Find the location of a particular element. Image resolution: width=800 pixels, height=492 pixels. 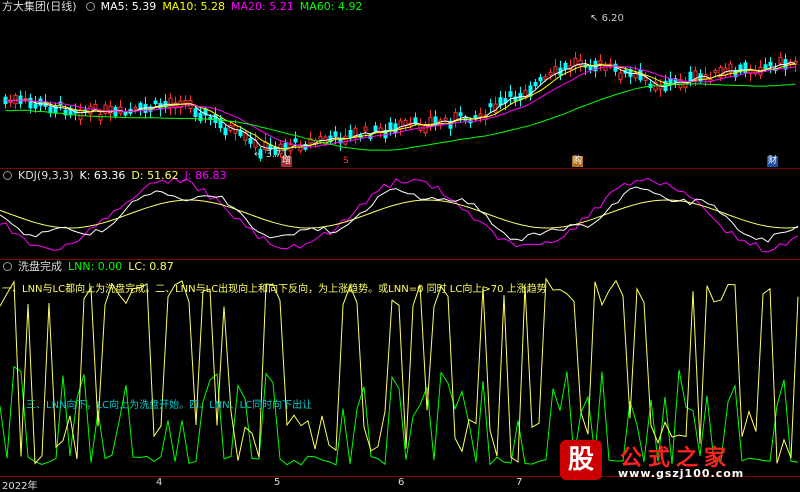

ma5-value: MA5: 5.39 is located at coordinates (128, 6).